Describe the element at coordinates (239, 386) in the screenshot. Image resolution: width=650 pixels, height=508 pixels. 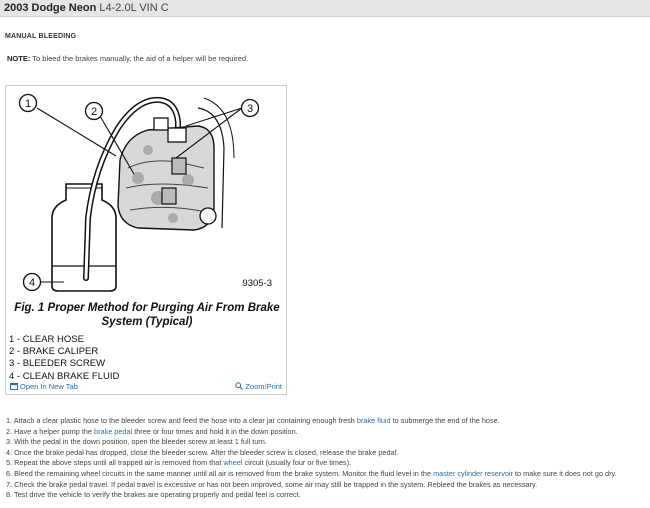
I see `magnifier-icon` at that location.